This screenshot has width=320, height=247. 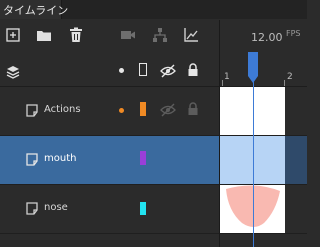 What do you see at coordinates (168, 110) in the screenshot?
I see `visibility-toggle-icon` at bounding box center [168, 110].